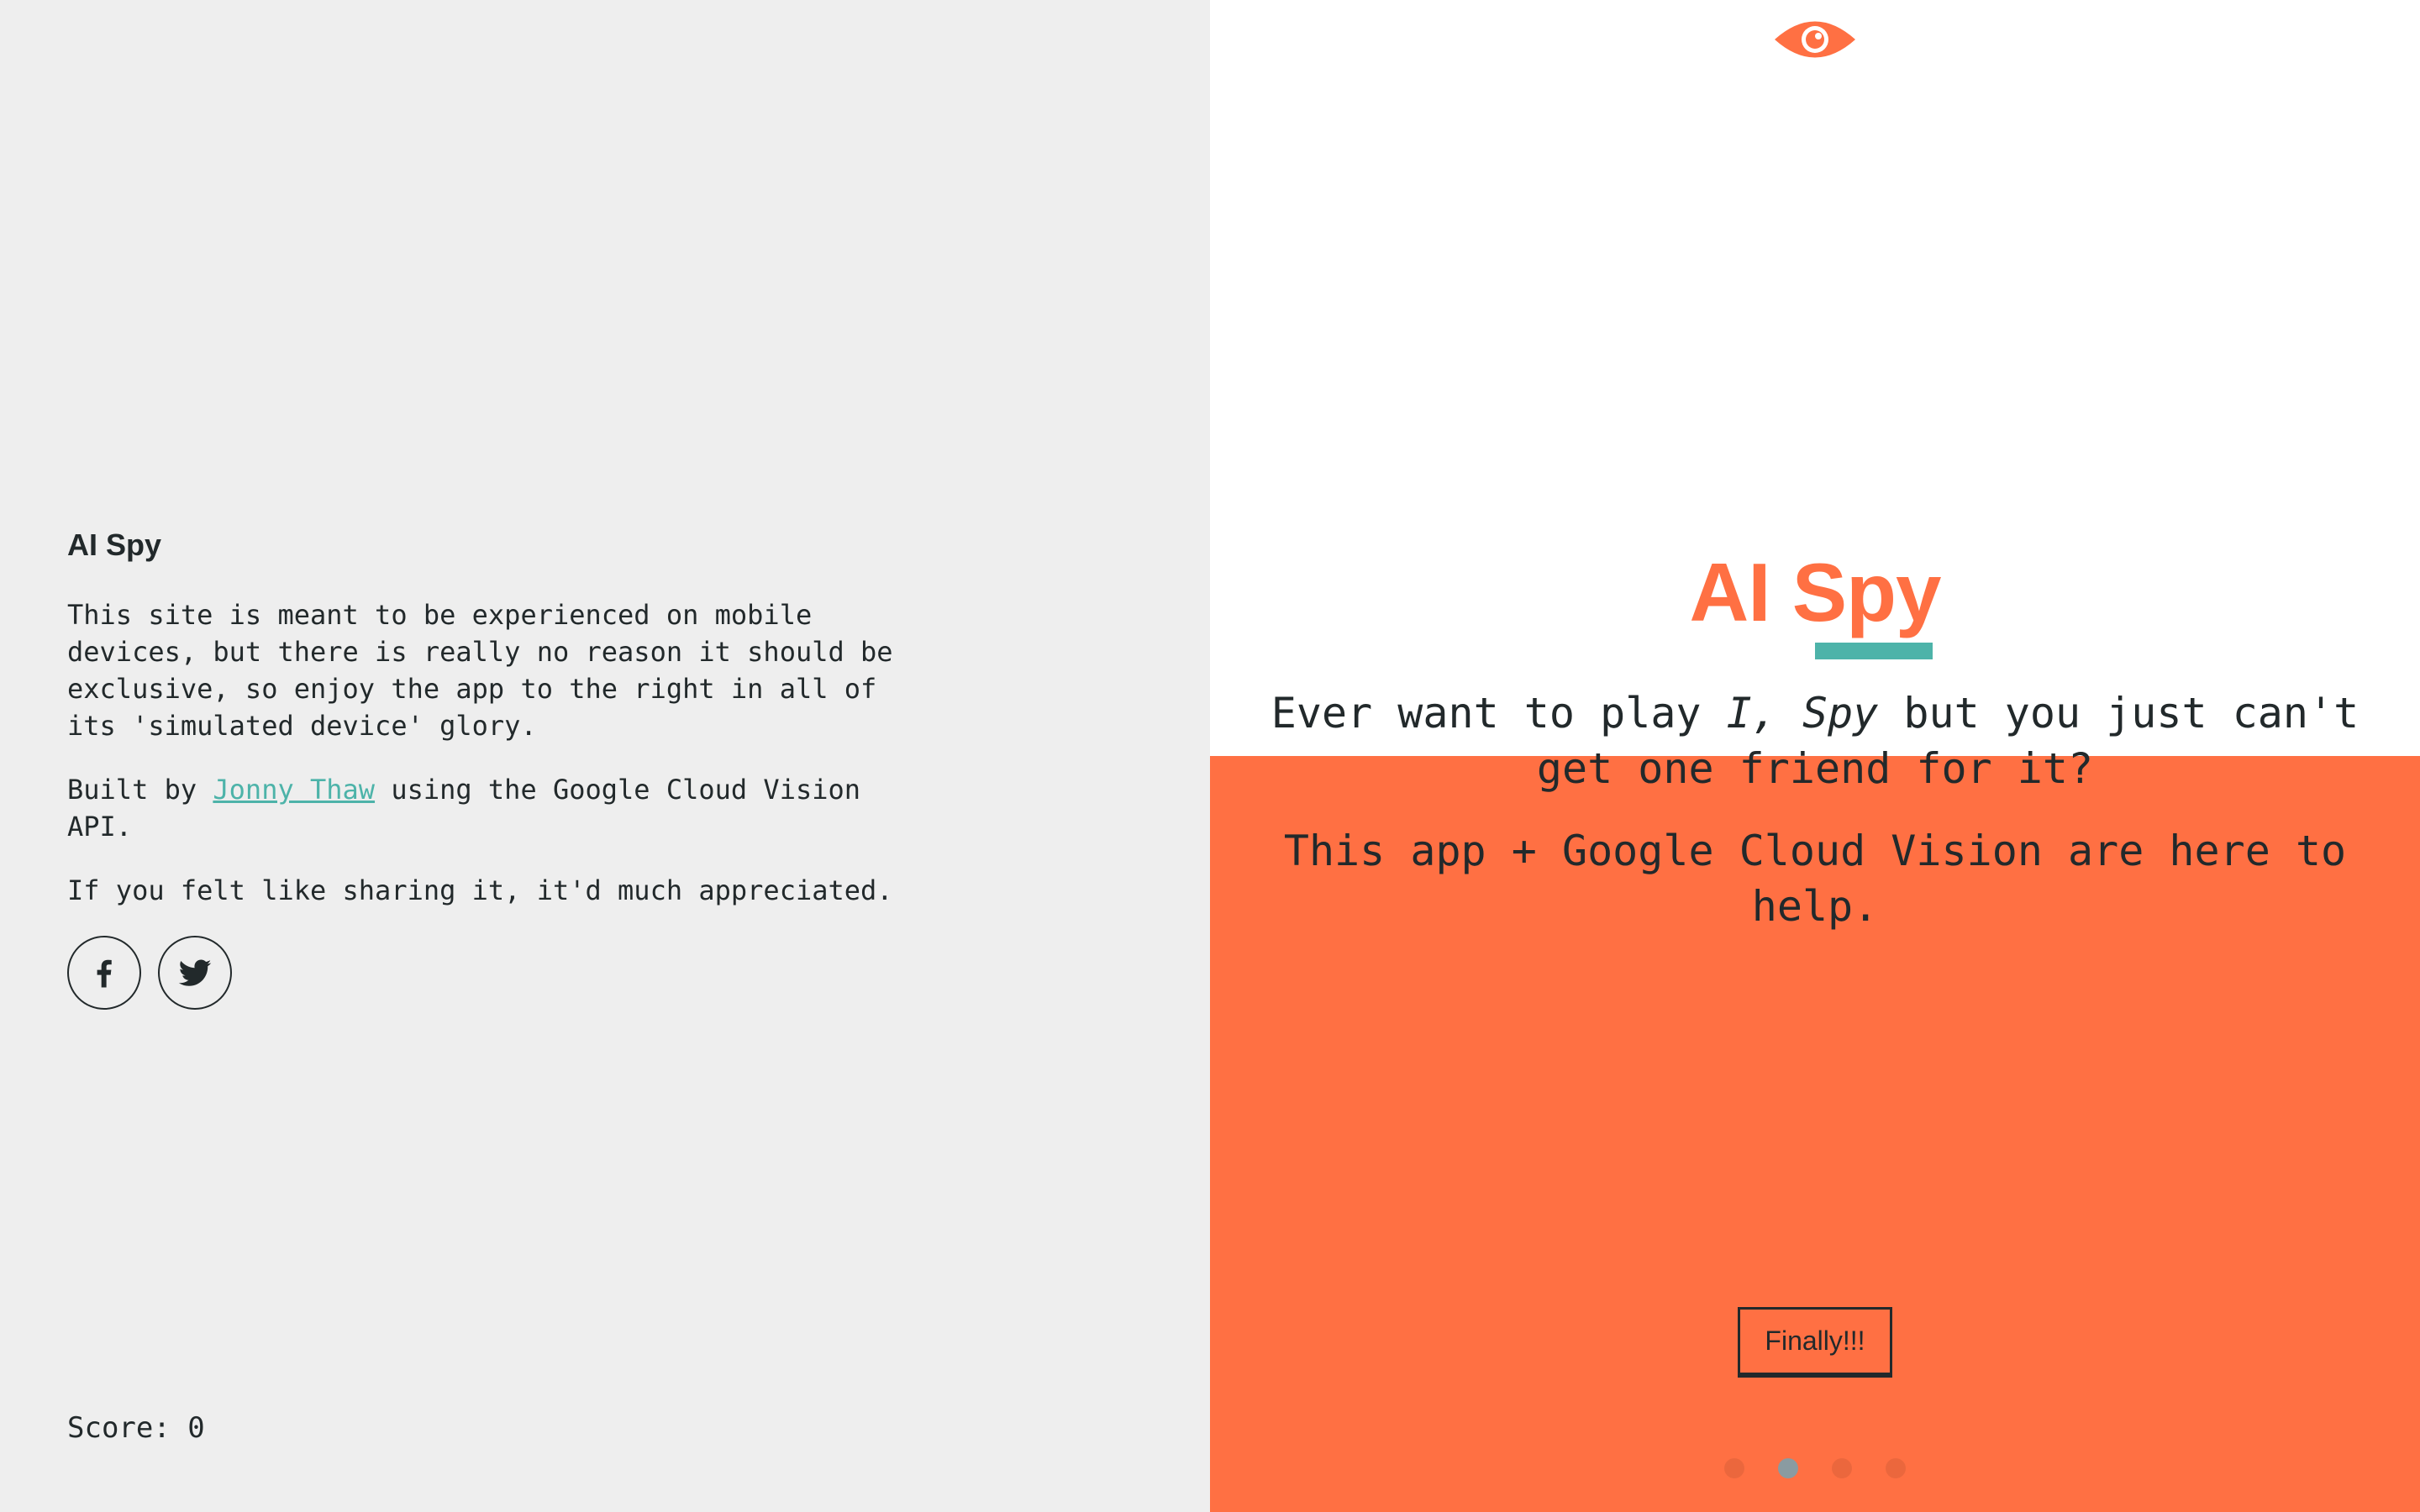 The width and height of the screenshot is (2420, 1512). I want to click on tagline-game-name: I, Spy, so click(1802, 713).